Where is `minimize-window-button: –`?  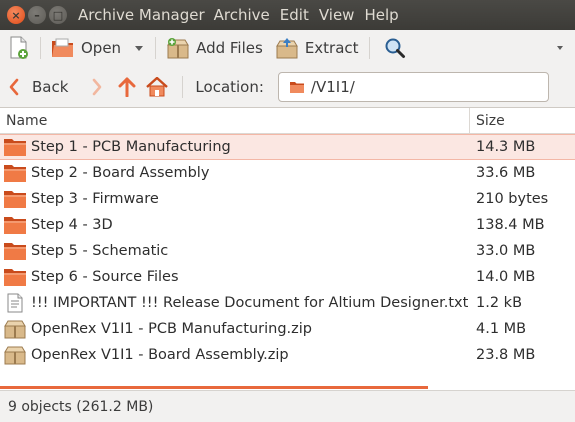 minimize-window-button: – is located at coordinates (37, 15).